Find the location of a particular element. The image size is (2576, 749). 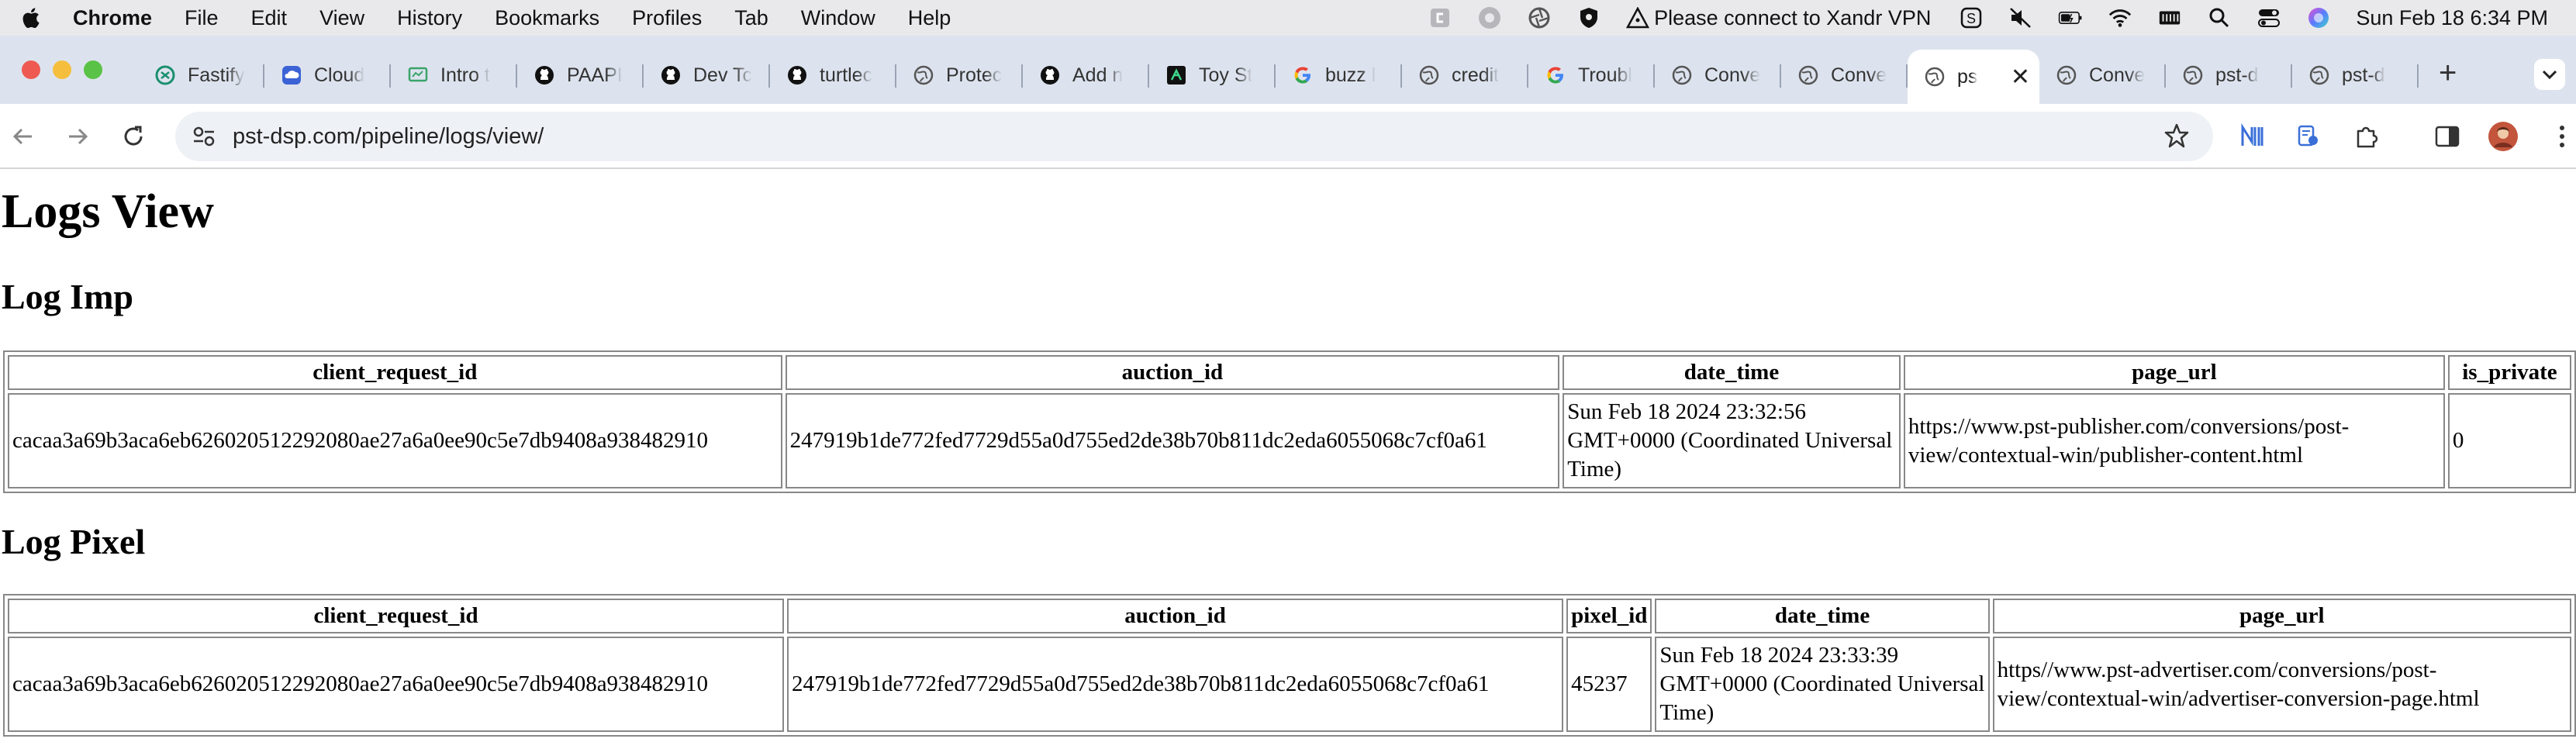

tab: Fastify is located at coordinates (201, 75).